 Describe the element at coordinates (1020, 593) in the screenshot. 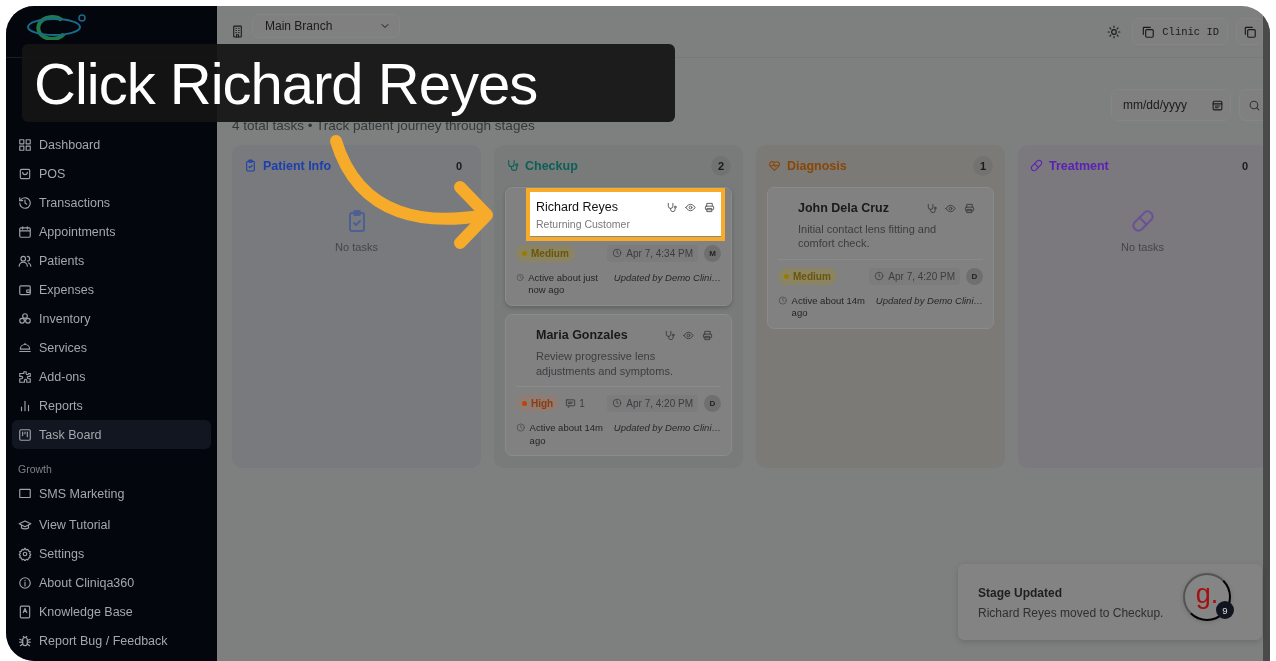

I see `toast-title: Stage Updated` at that location.